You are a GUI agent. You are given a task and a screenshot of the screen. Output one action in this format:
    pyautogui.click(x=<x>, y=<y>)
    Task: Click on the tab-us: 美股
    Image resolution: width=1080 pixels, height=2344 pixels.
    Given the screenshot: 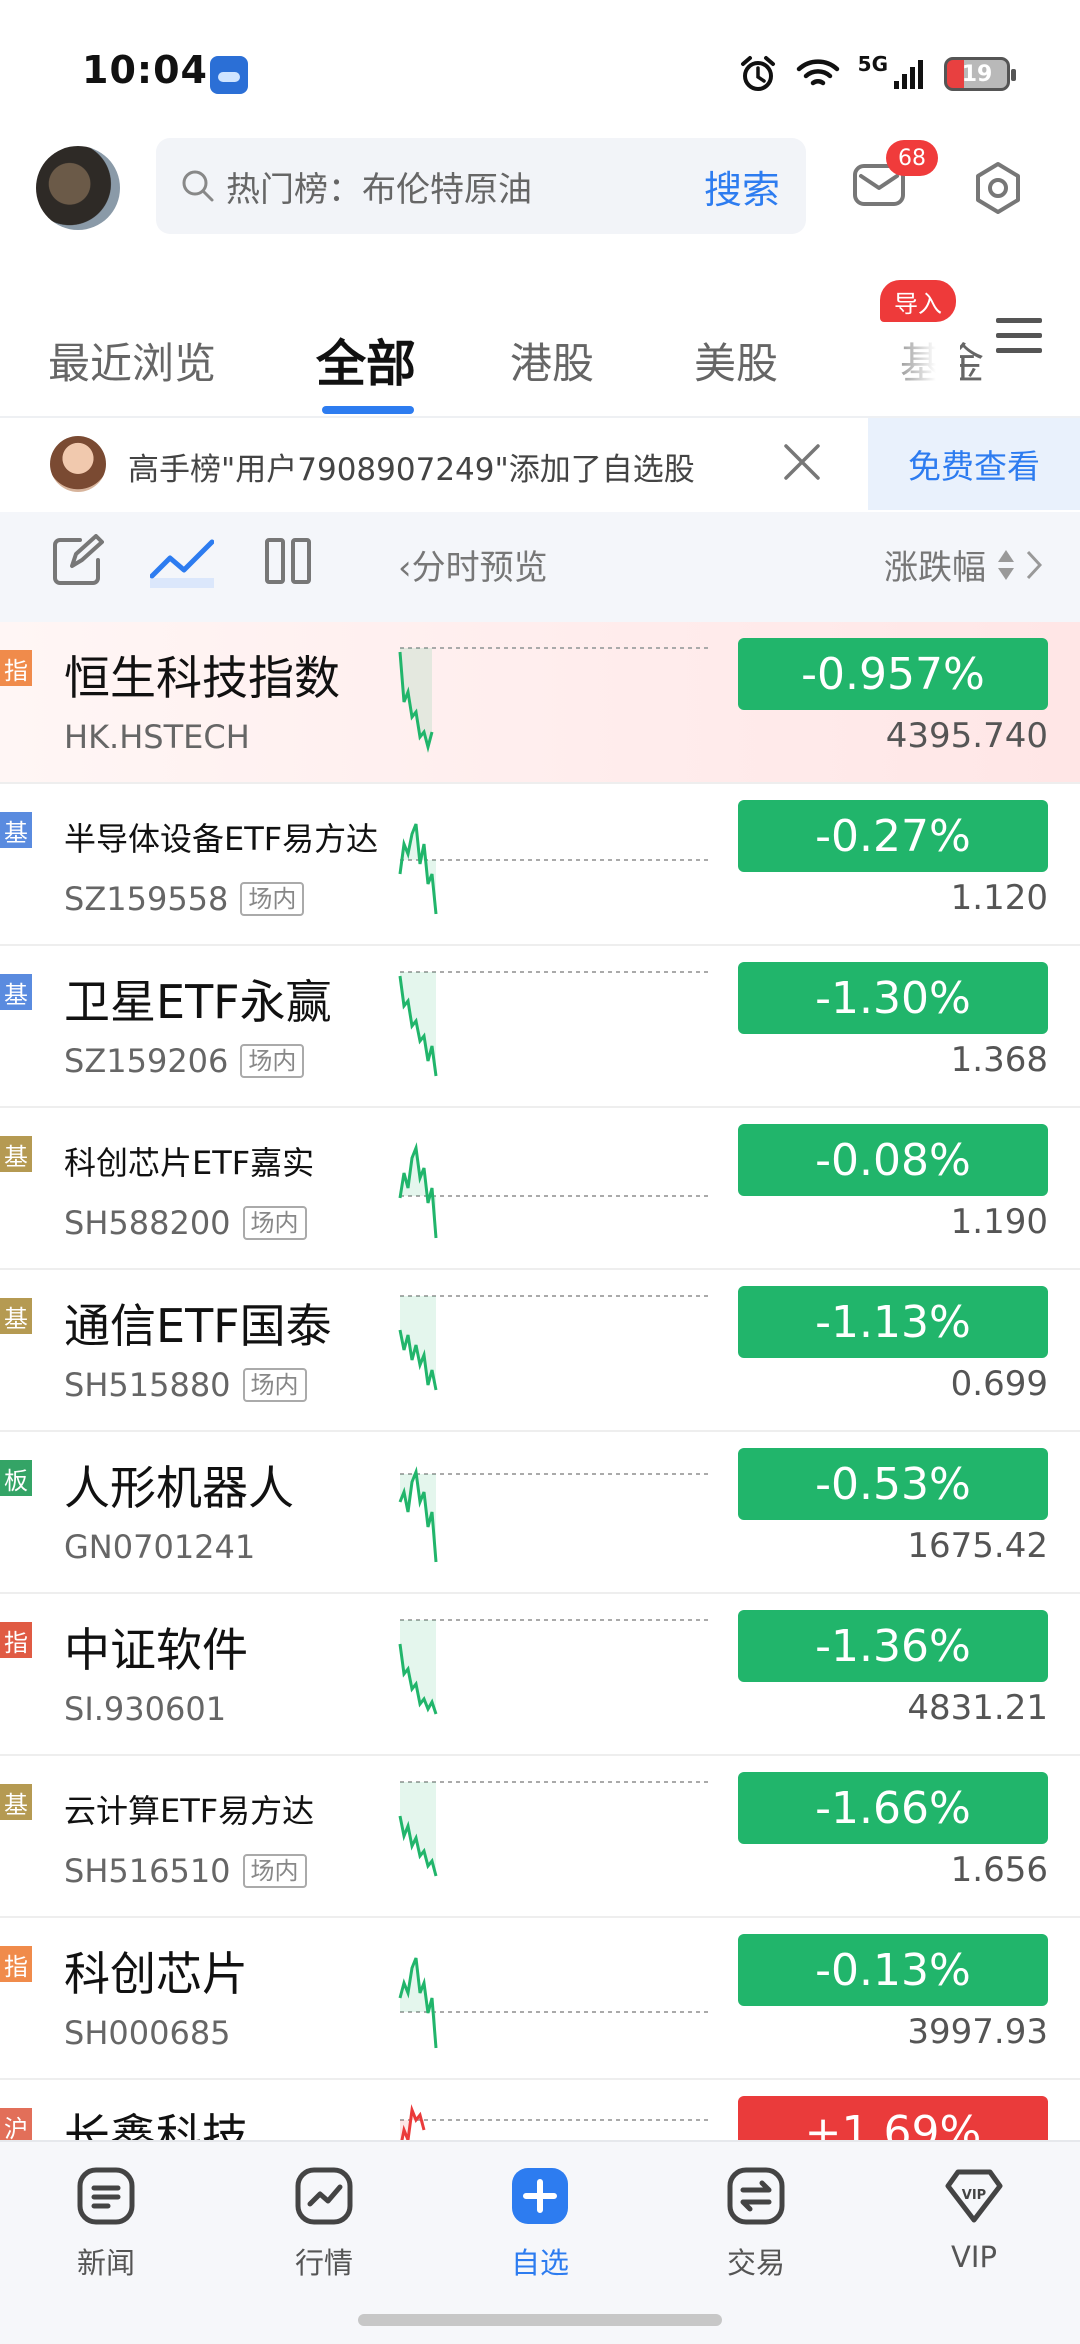 What is the action you would take?
    pyautogui.click(x=736, y=360)
    